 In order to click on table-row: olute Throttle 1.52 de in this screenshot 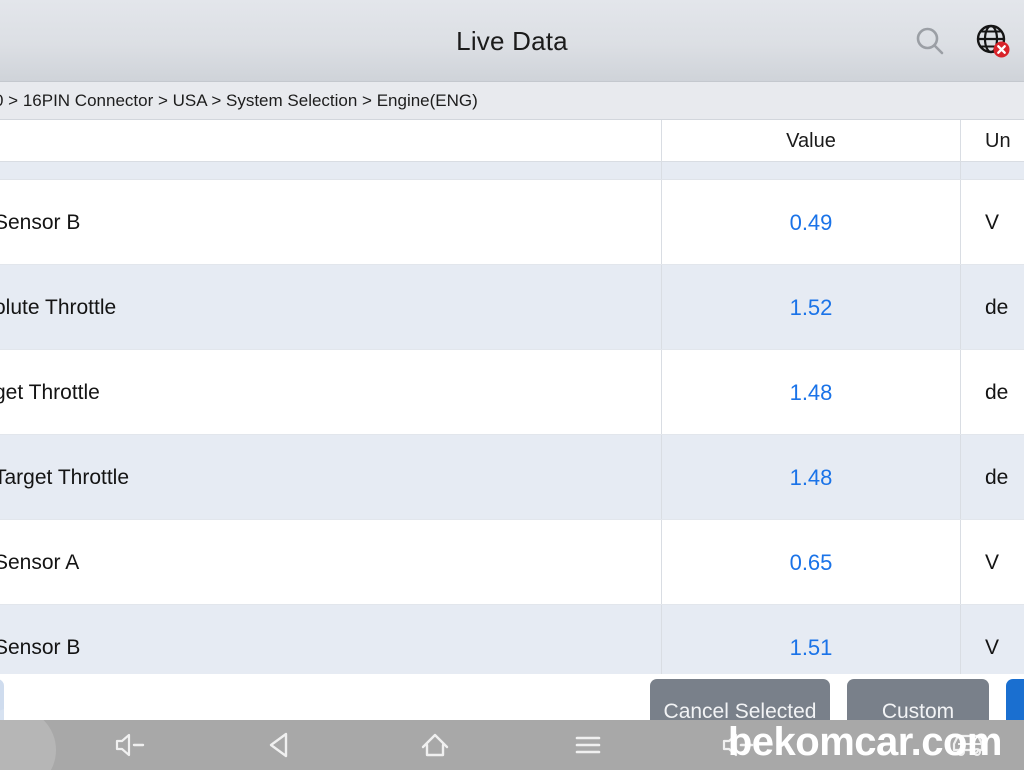, I will do `click(512, 307)`.